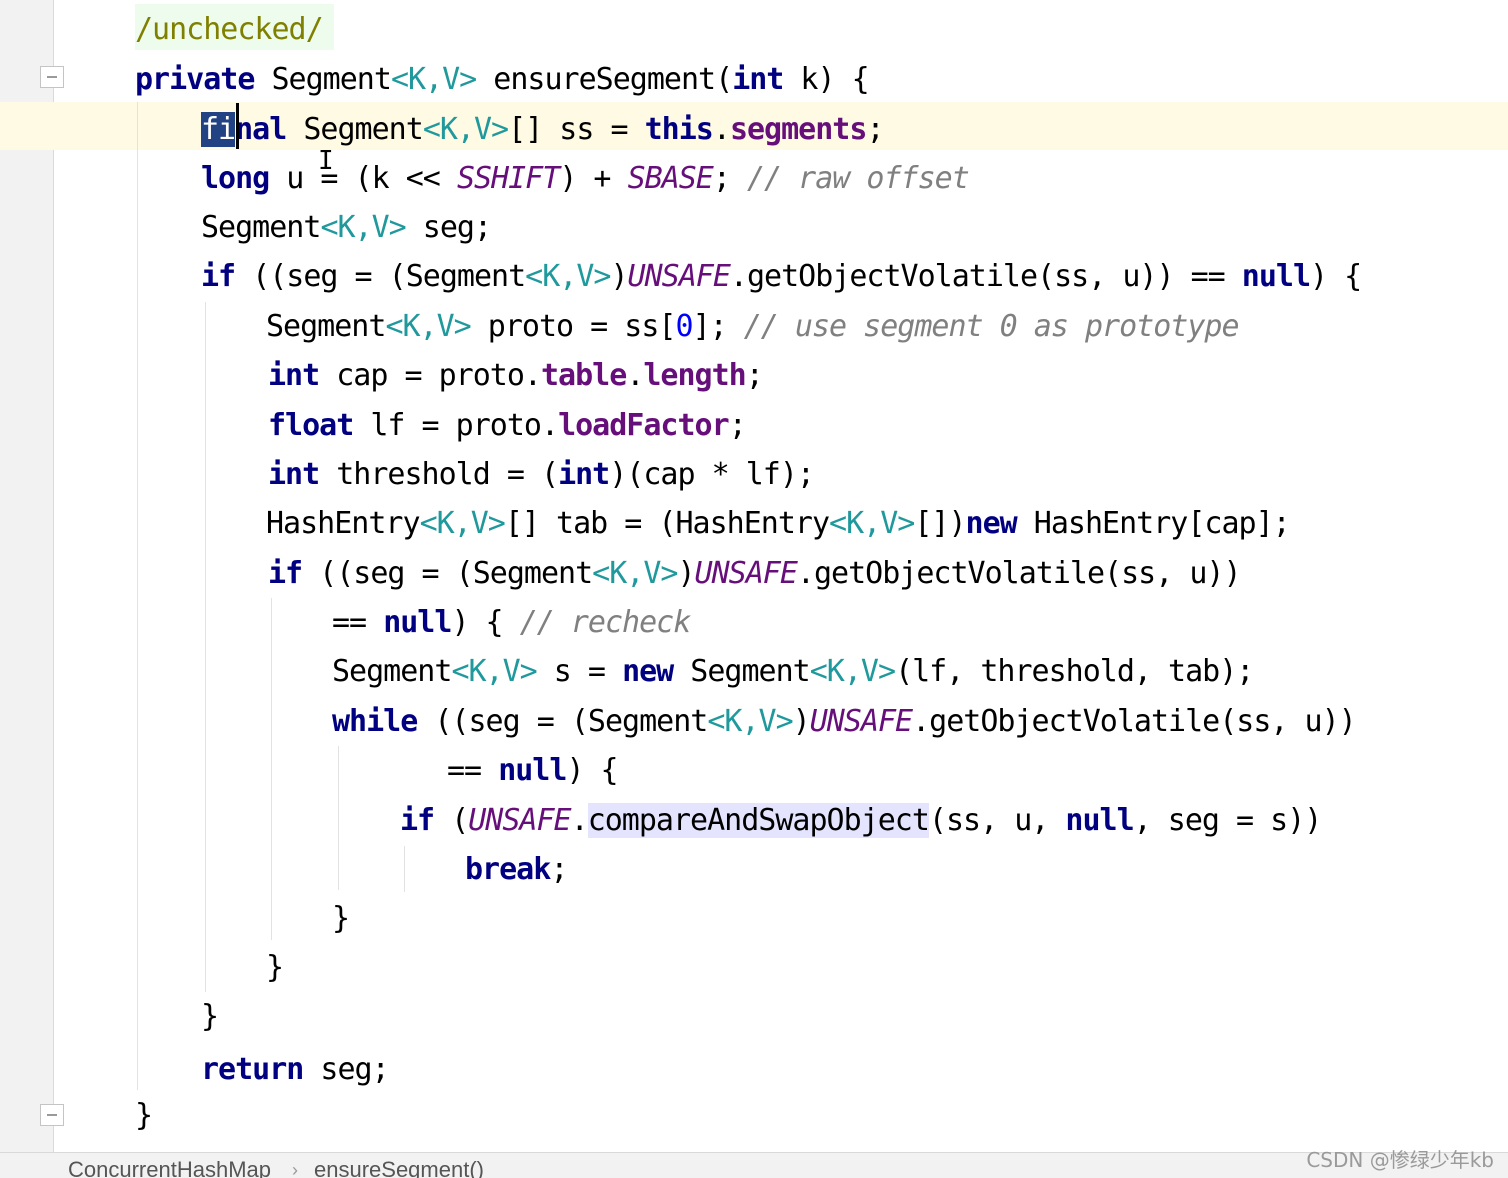 The image size is (1508, 1178). Describe the element at coordinates (679, 129) in the screenshot. I see `code-token: this` at that location.